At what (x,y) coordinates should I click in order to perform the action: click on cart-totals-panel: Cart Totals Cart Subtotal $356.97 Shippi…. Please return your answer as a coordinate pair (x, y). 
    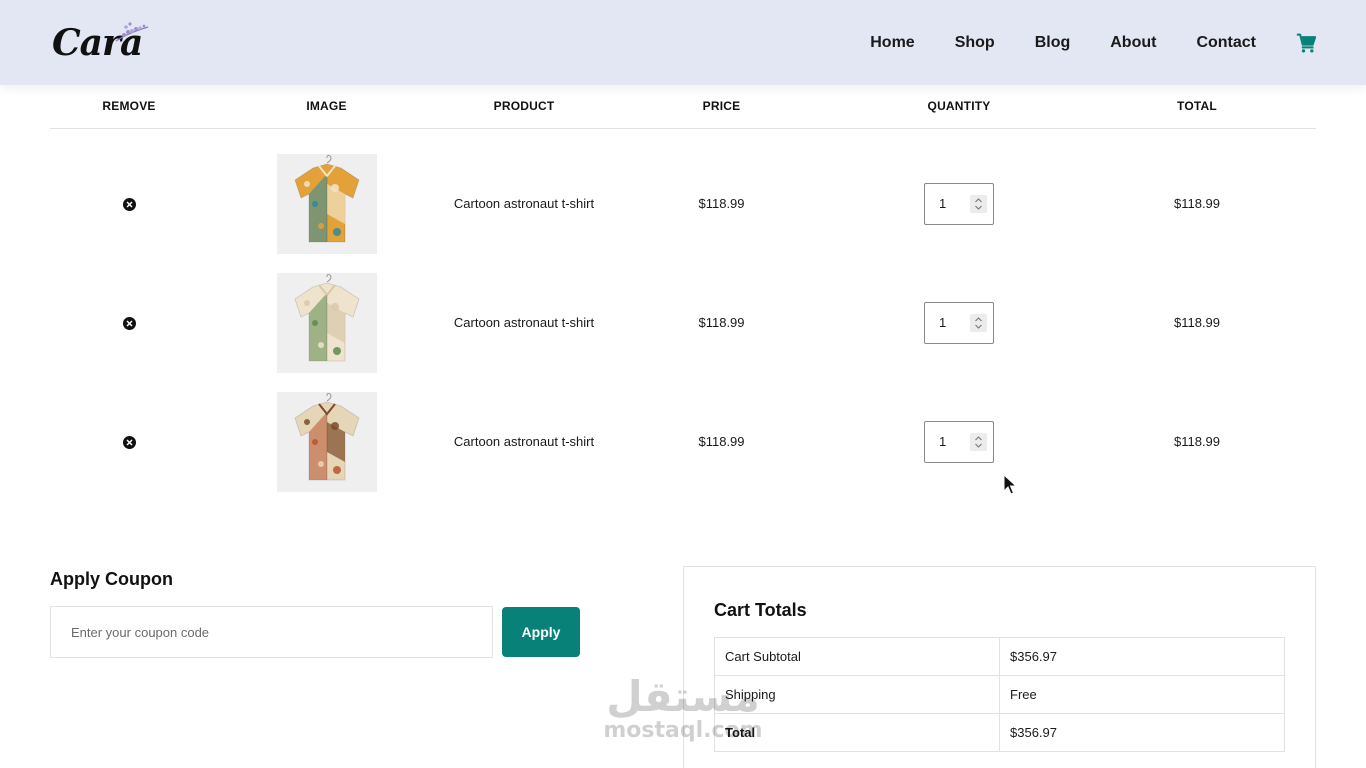
    Looking at the image, I should click on (999, 667).